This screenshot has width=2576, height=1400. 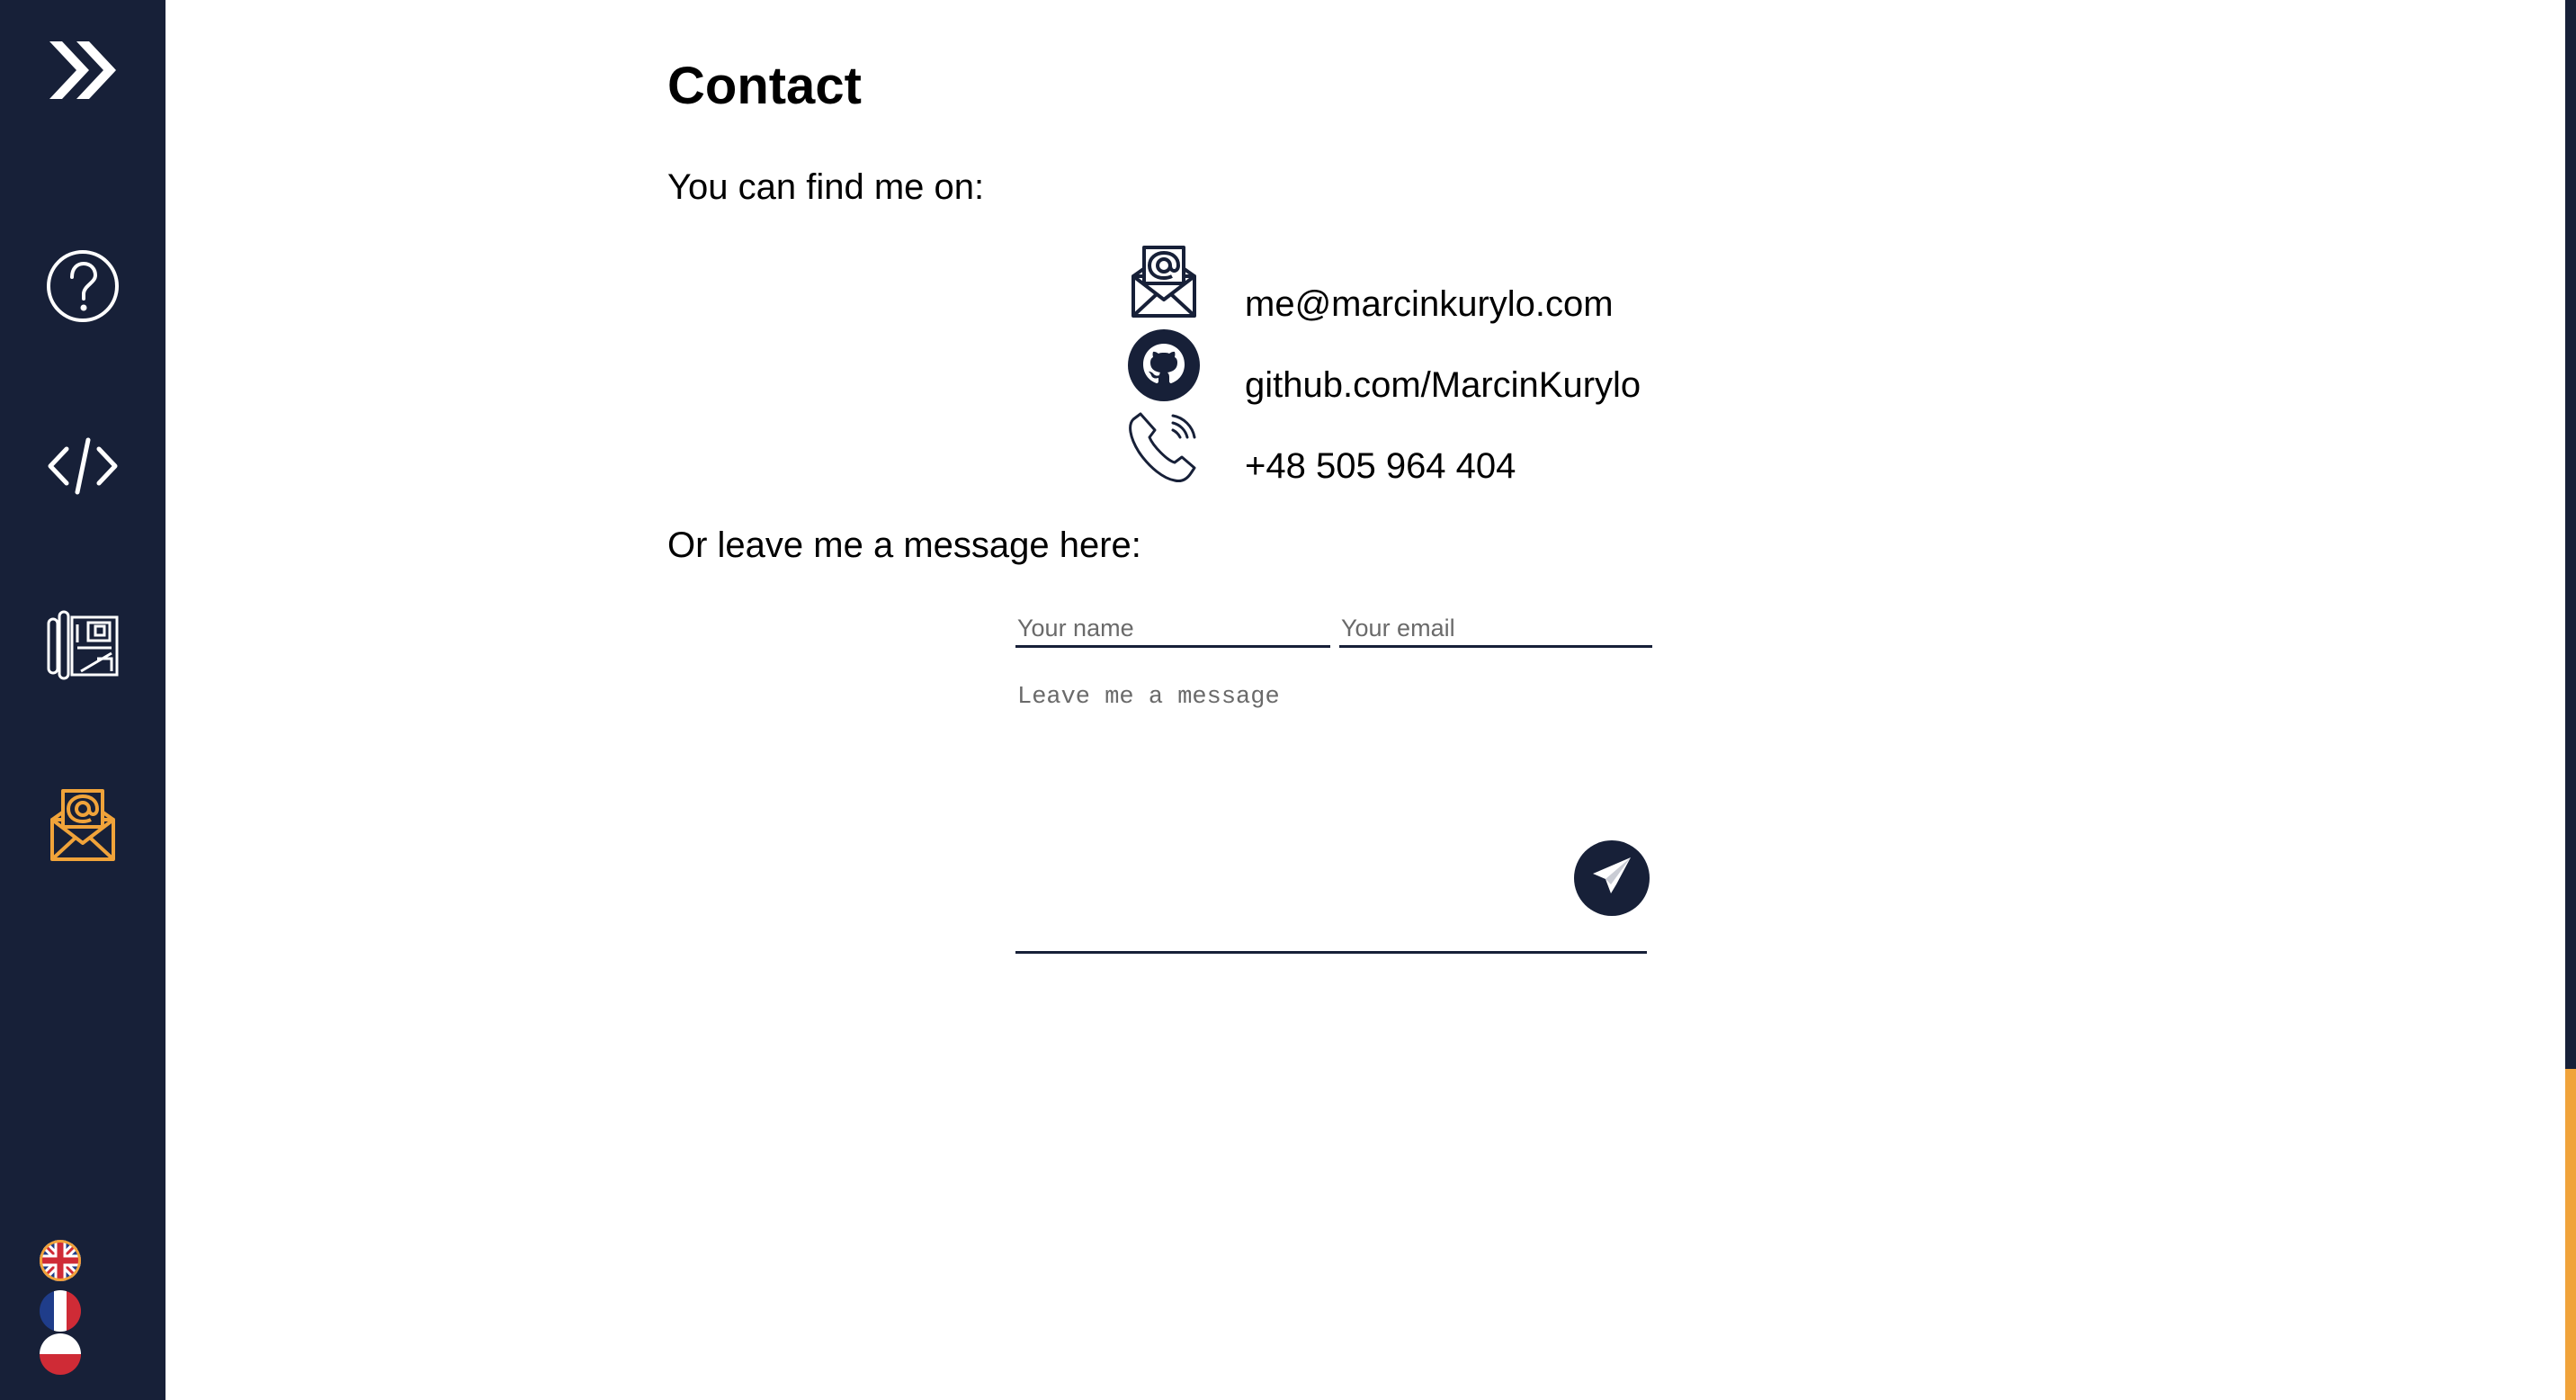 I want to click on send-button, so click(x=1612, y=878).